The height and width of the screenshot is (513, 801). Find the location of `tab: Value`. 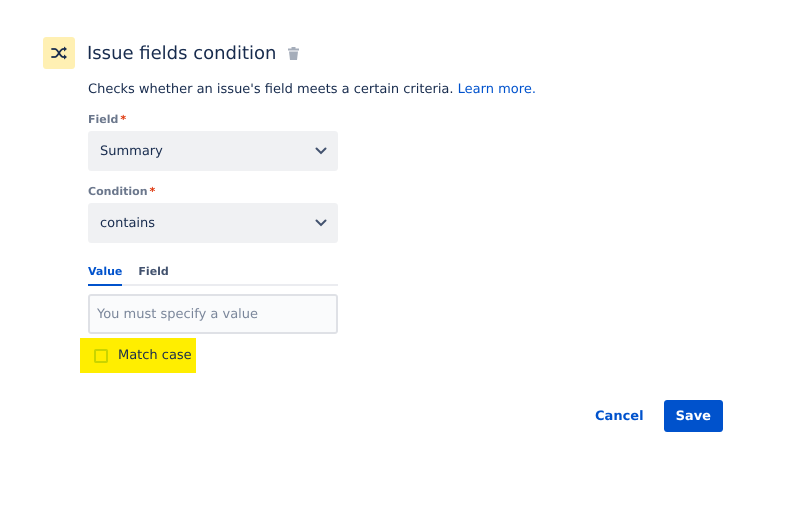

tab: Value is located at coordinates (105, 275).